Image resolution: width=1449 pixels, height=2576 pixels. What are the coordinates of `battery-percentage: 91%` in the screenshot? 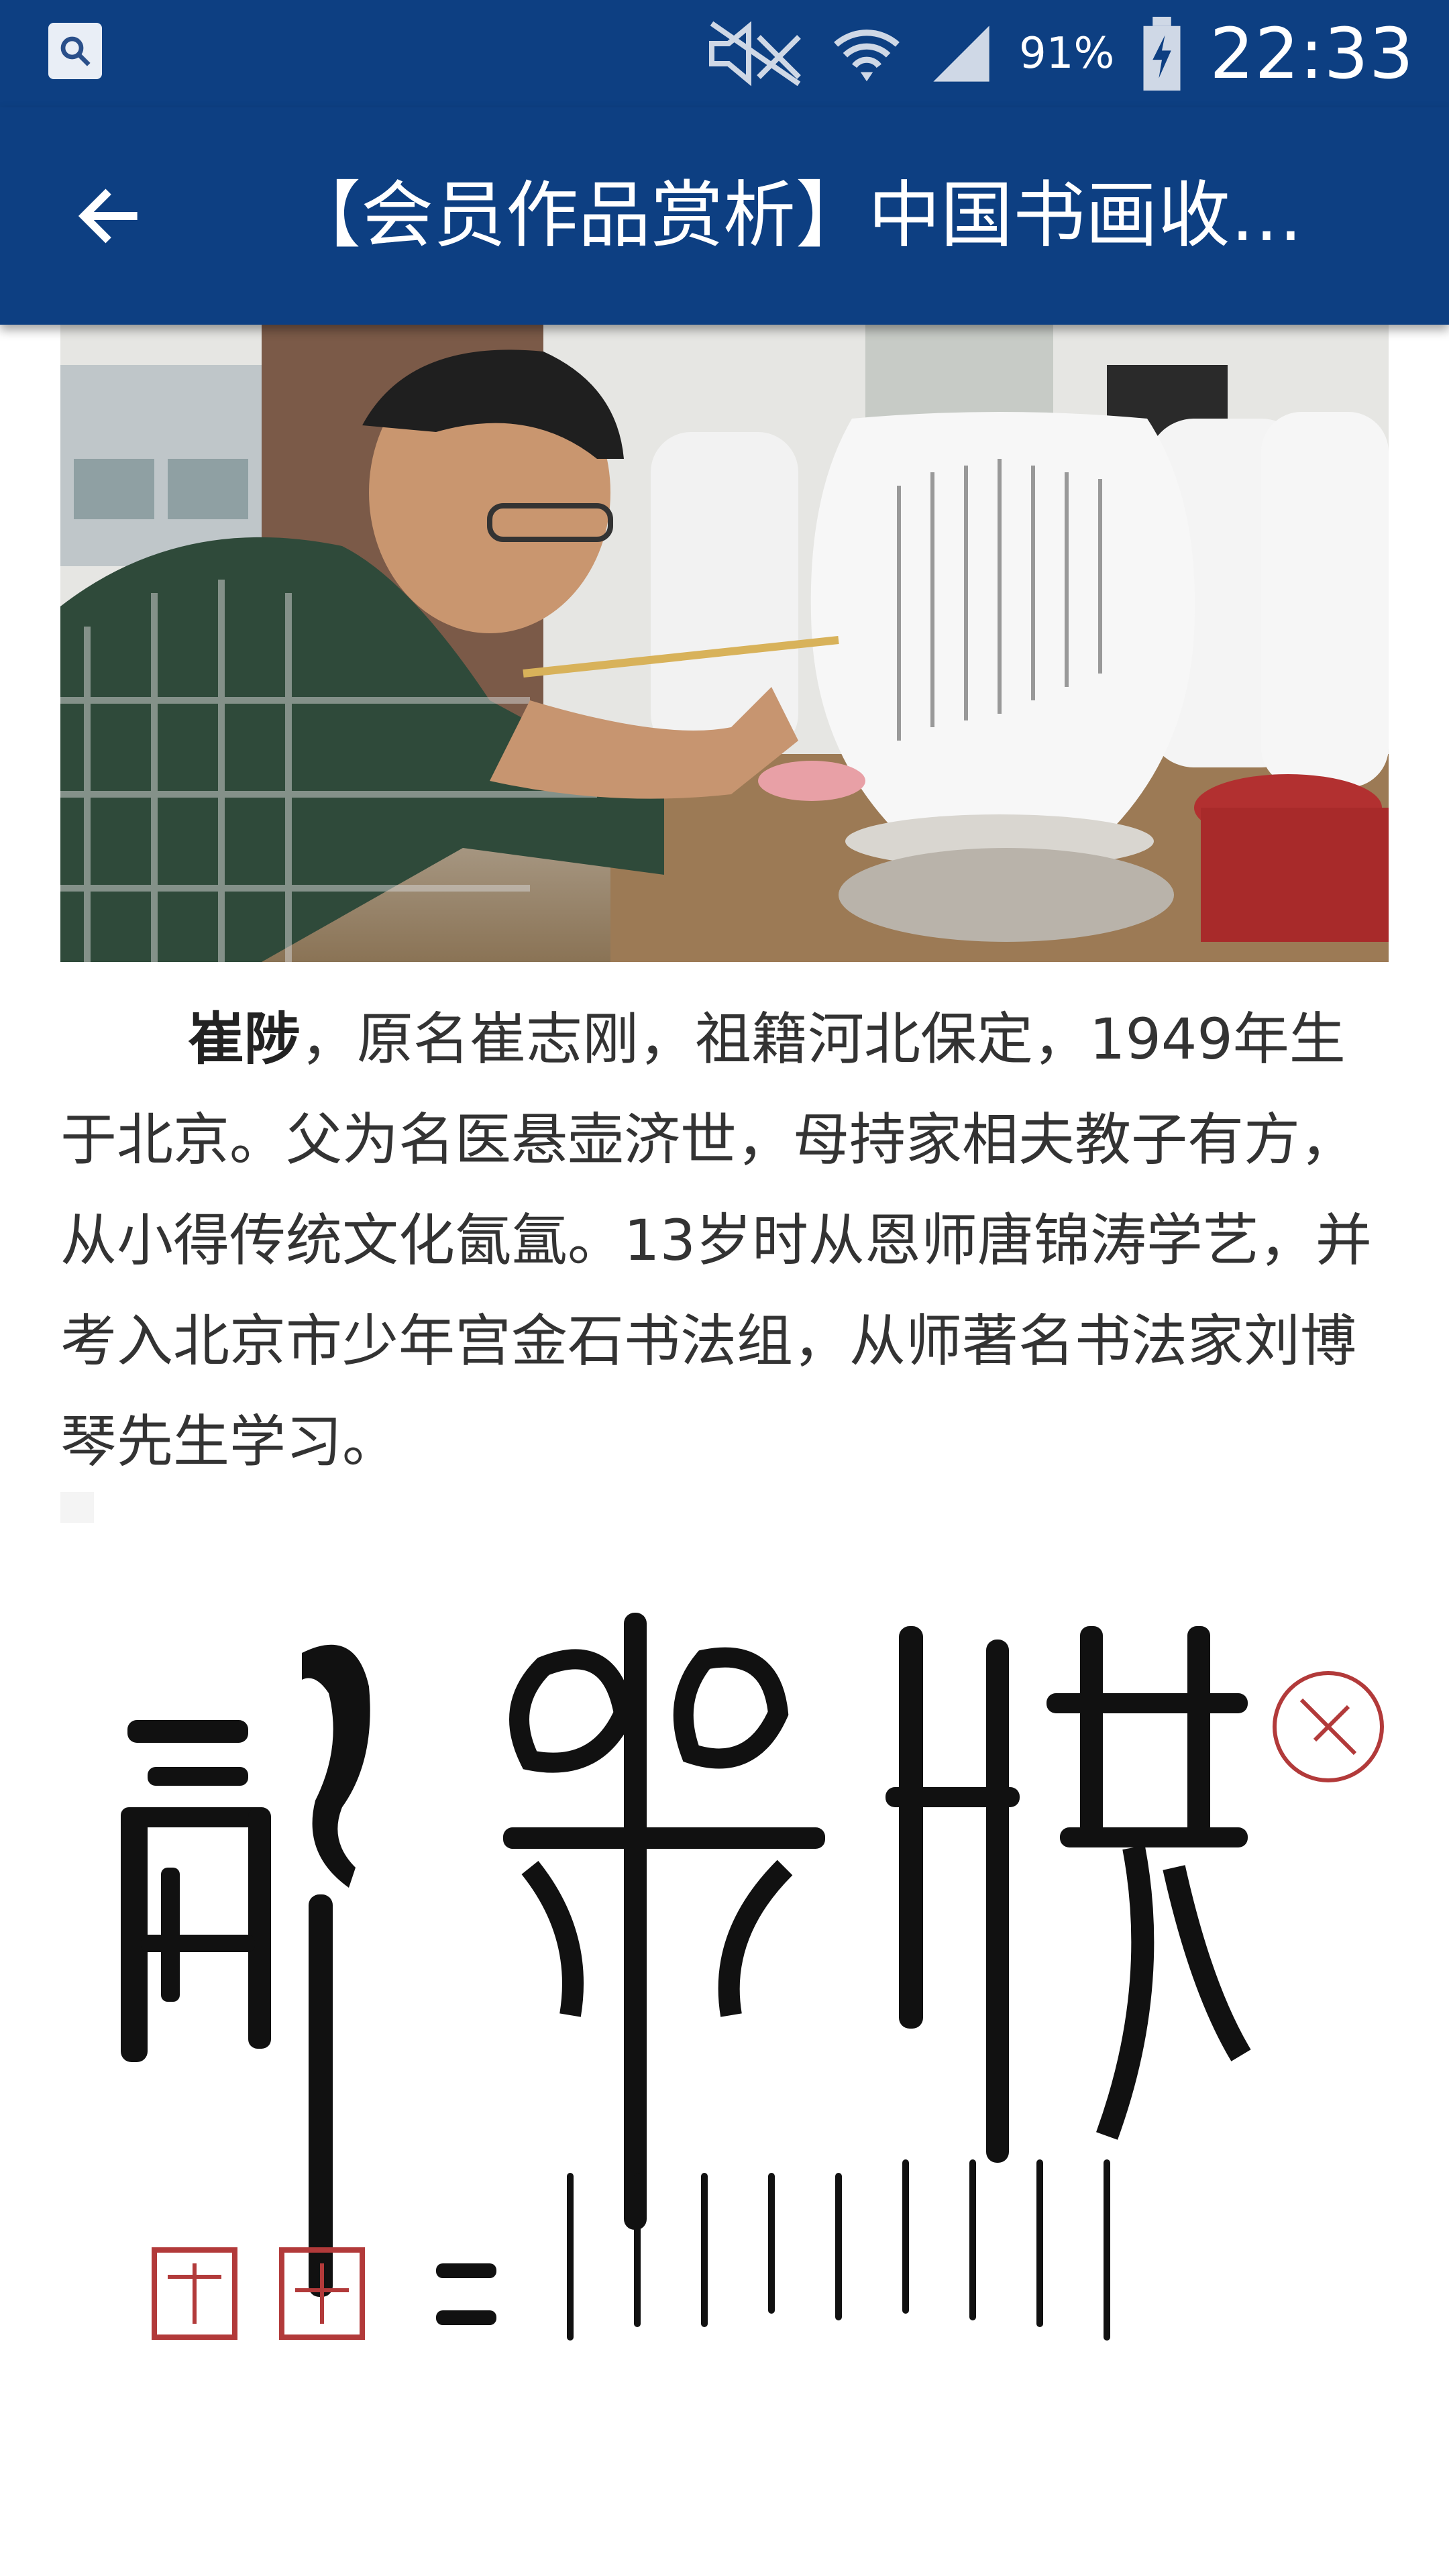 It's located at (1067, 53).